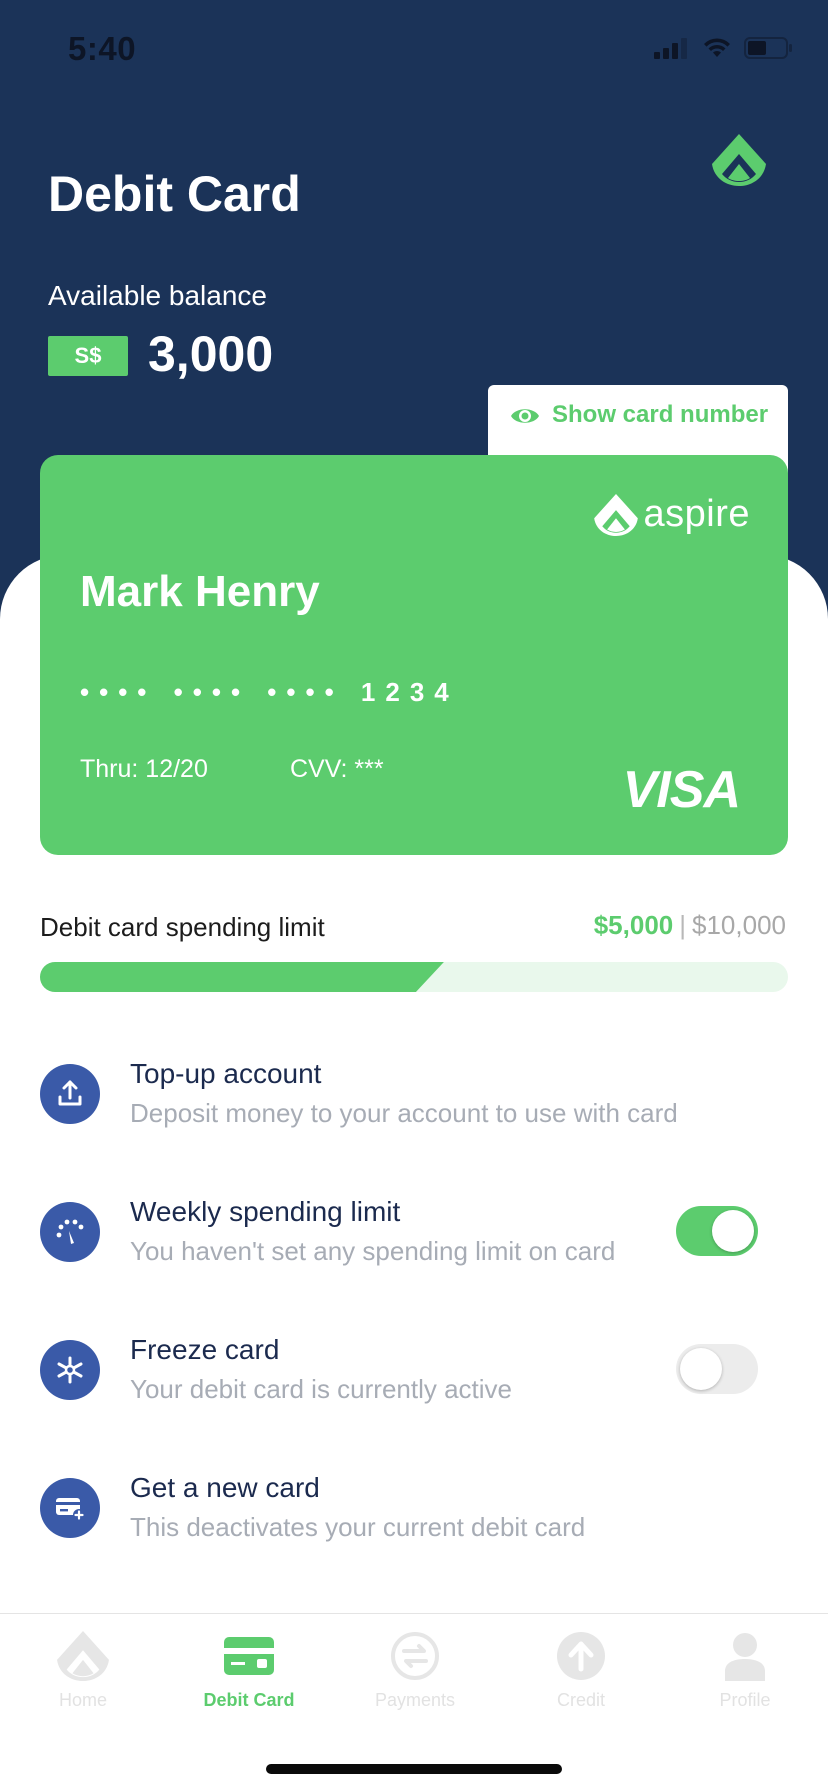 The width and height of the screenshot is (828, 1792). What do you see at coordinates (83, 1656) in the screenshot?
I see `aspire-home-icon` at bounding box center [83, 1656].